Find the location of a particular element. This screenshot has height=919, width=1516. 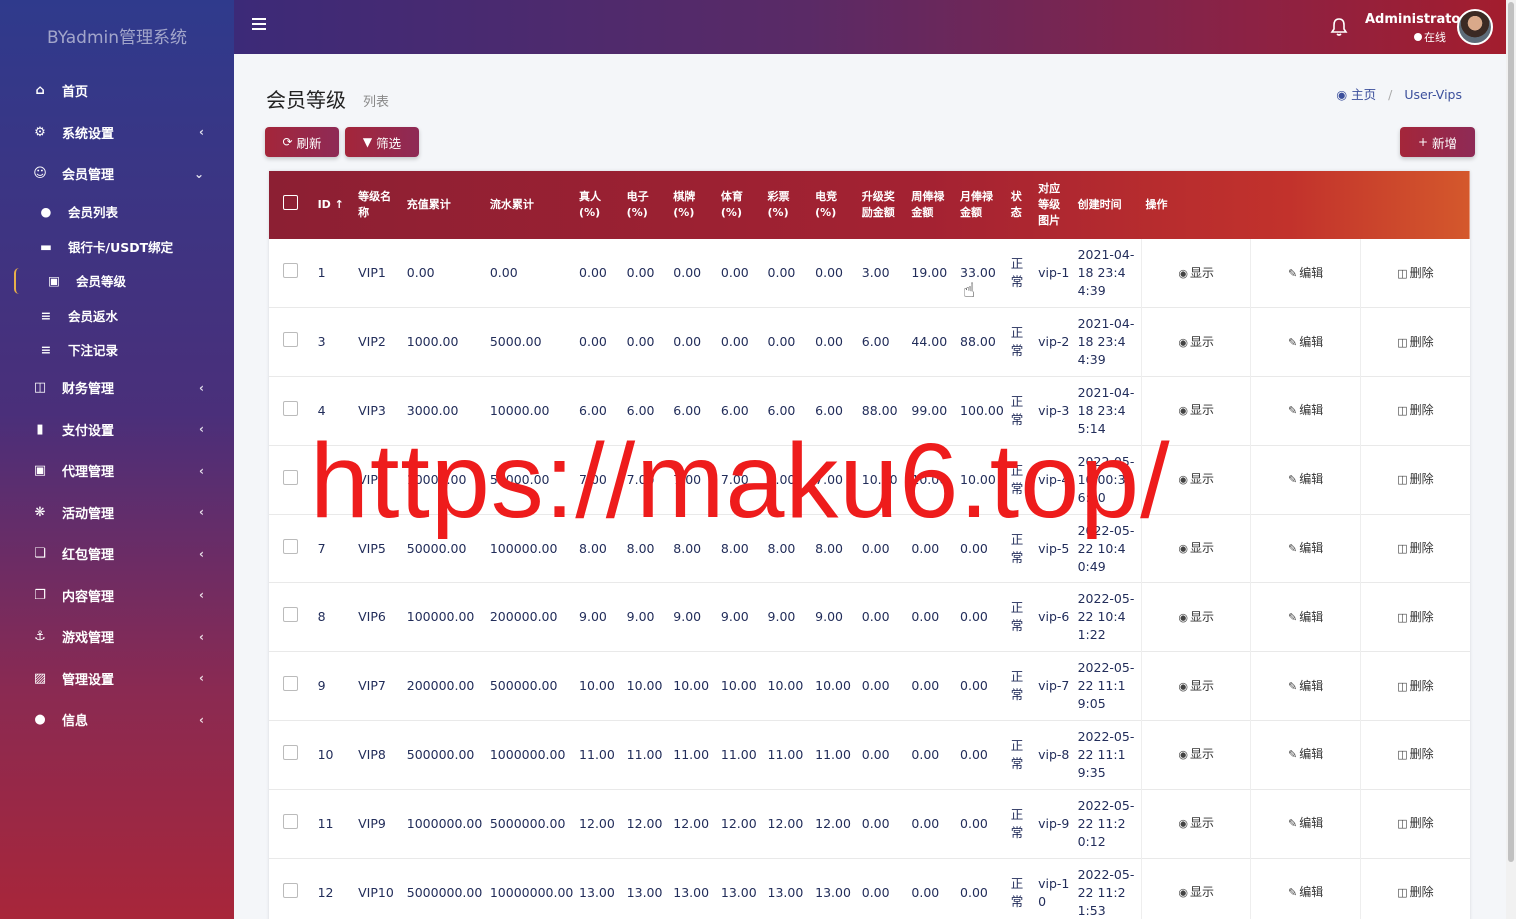

user-outline-icon: ☺ is located at coordinates (40, 174).